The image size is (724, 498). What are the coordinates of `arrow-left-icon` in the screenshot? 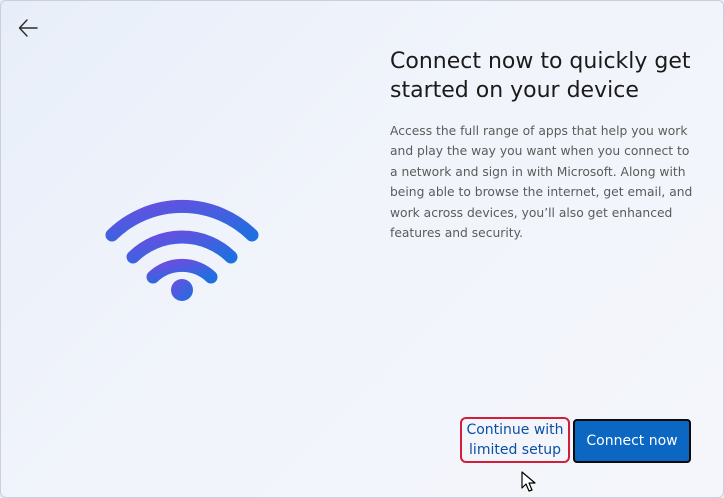 It's located at (28, 28).